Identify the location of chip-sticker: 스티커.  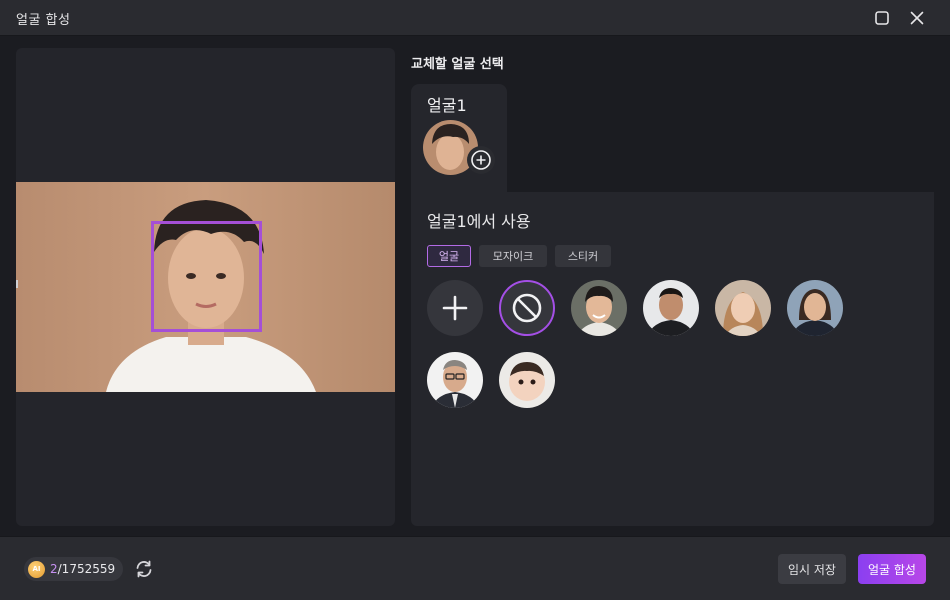
(583, 256).